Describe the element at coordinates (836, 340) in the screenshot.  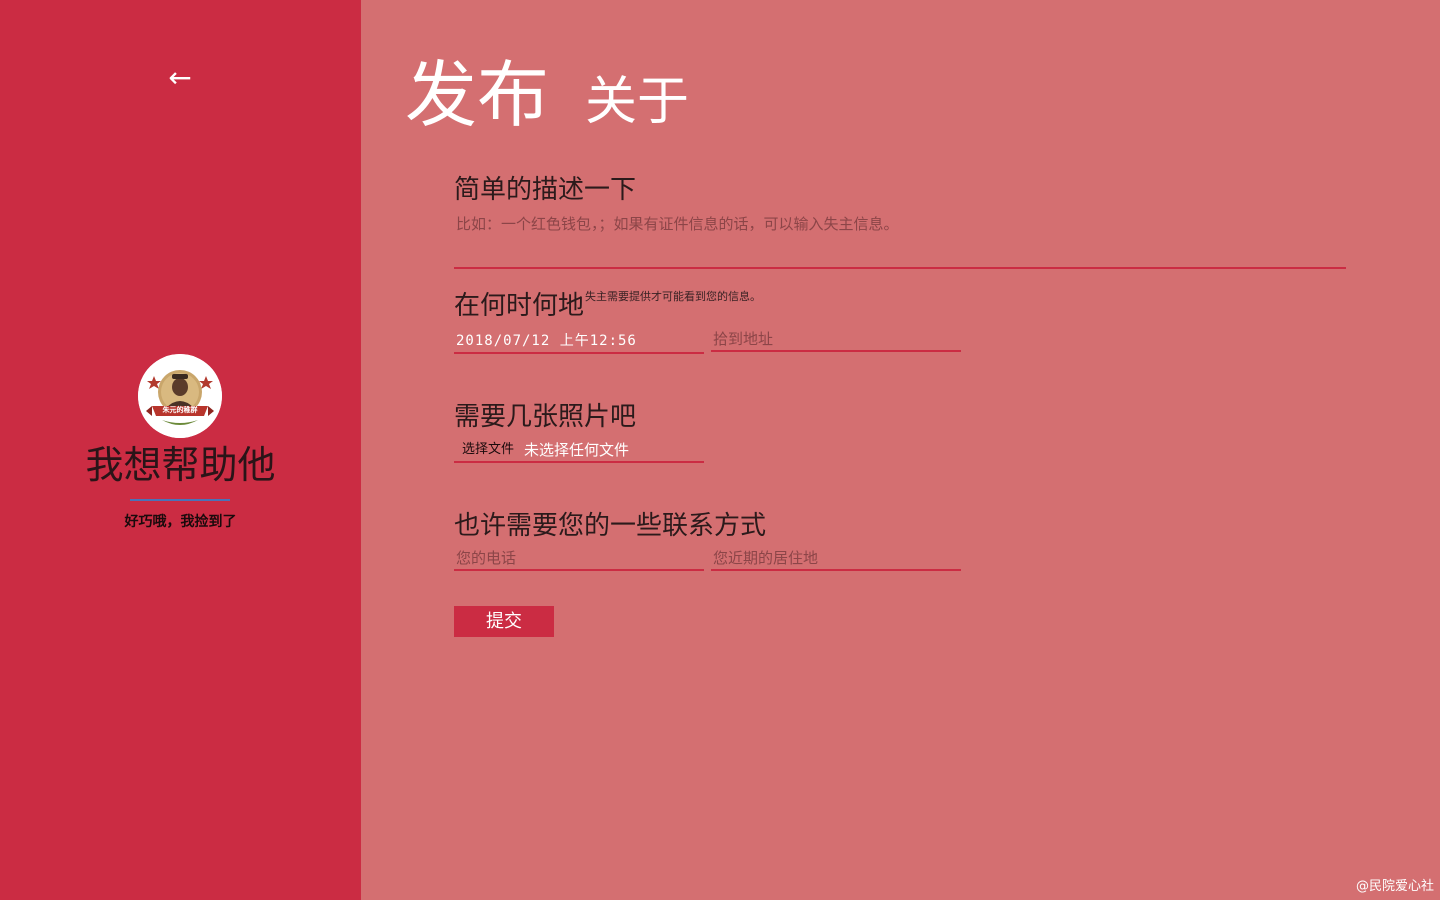
I see `address-field` at that location.